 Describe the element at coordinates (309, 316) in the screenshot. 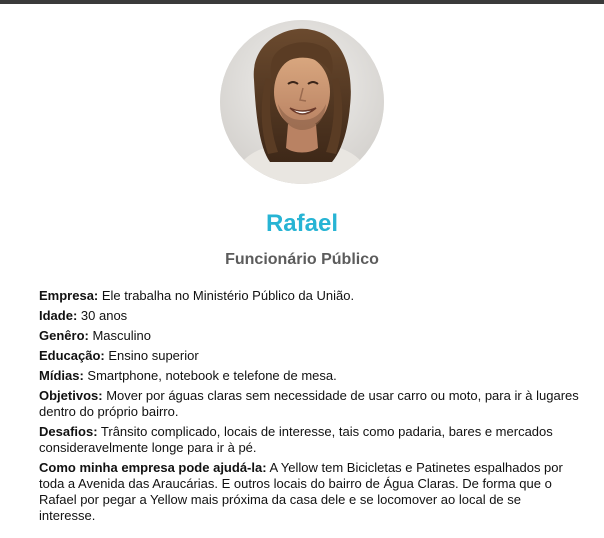

I see `detail-idade: Idade: 30 anos` at that location.